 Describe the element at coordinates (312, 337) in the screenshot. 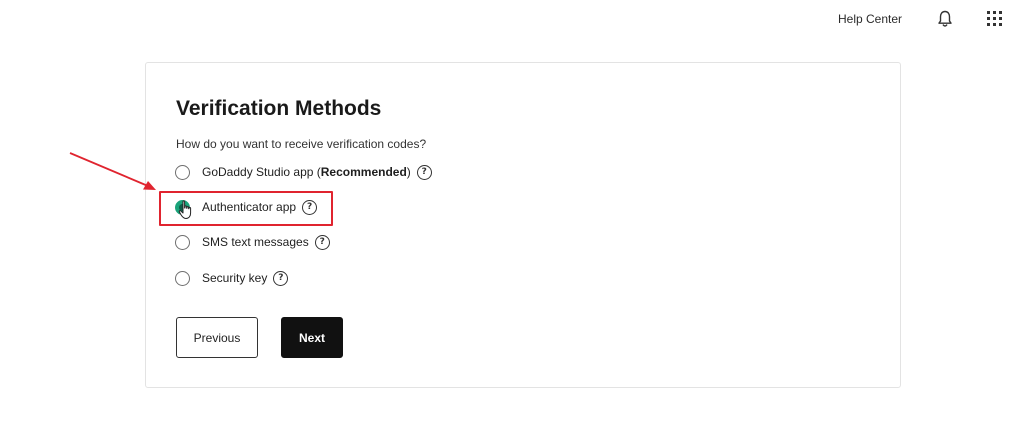

I see `next-button: Next` at that location.